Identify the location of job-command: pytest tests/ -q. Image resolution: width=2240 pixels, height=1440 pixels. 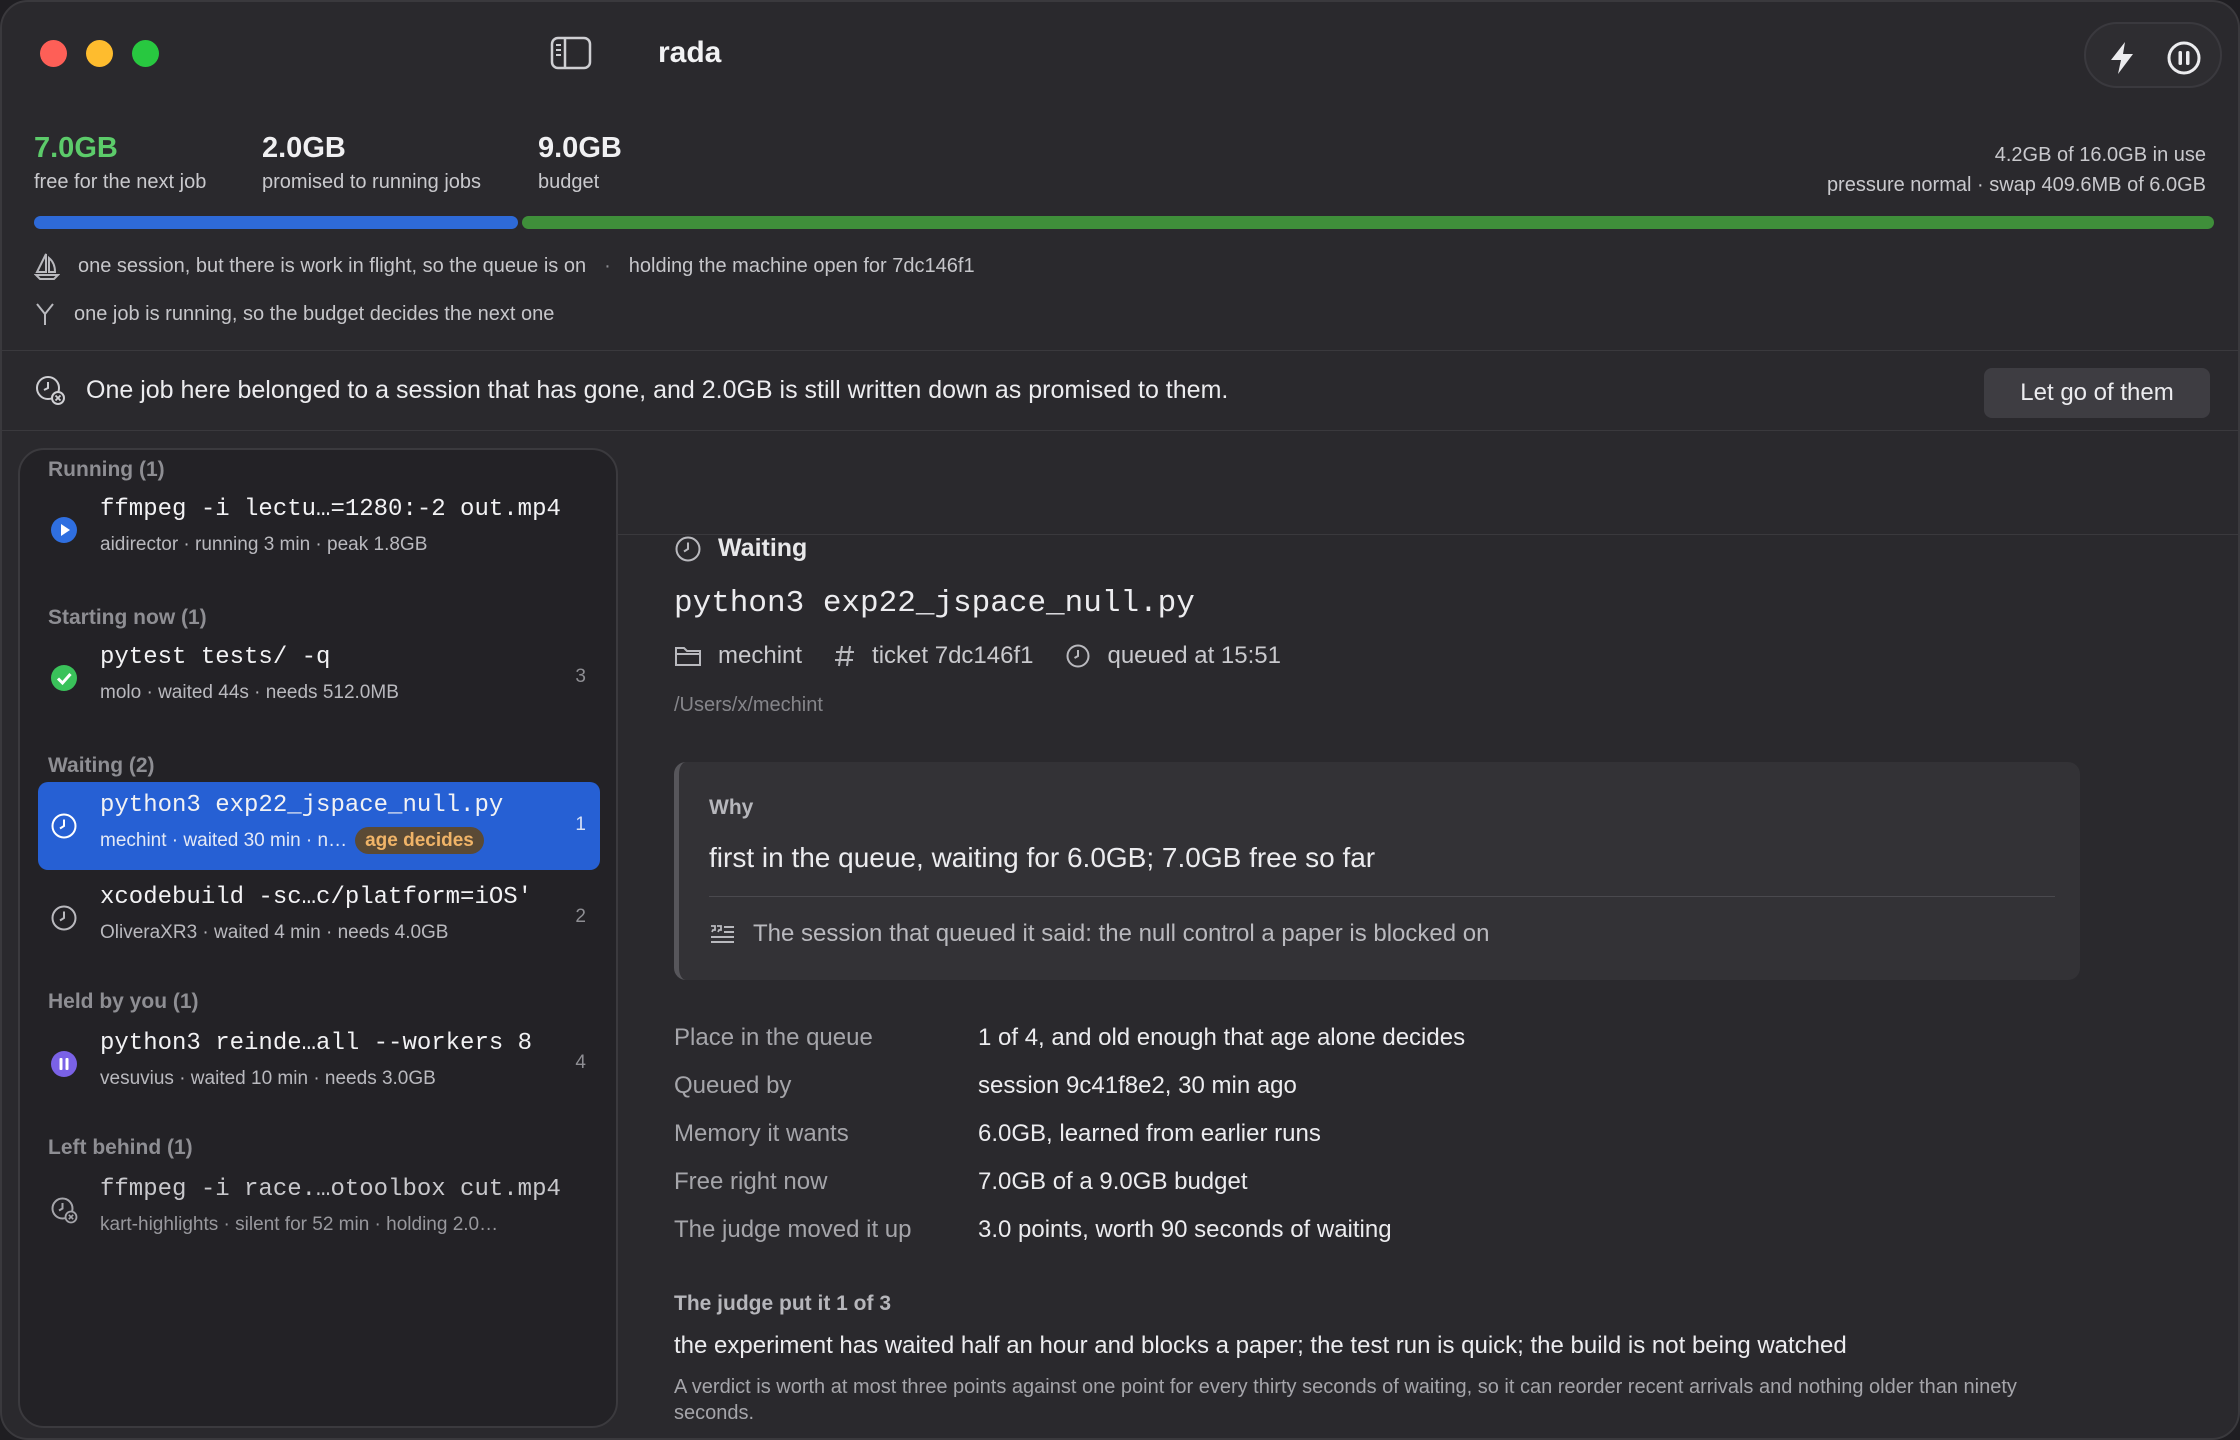
(215, 657).